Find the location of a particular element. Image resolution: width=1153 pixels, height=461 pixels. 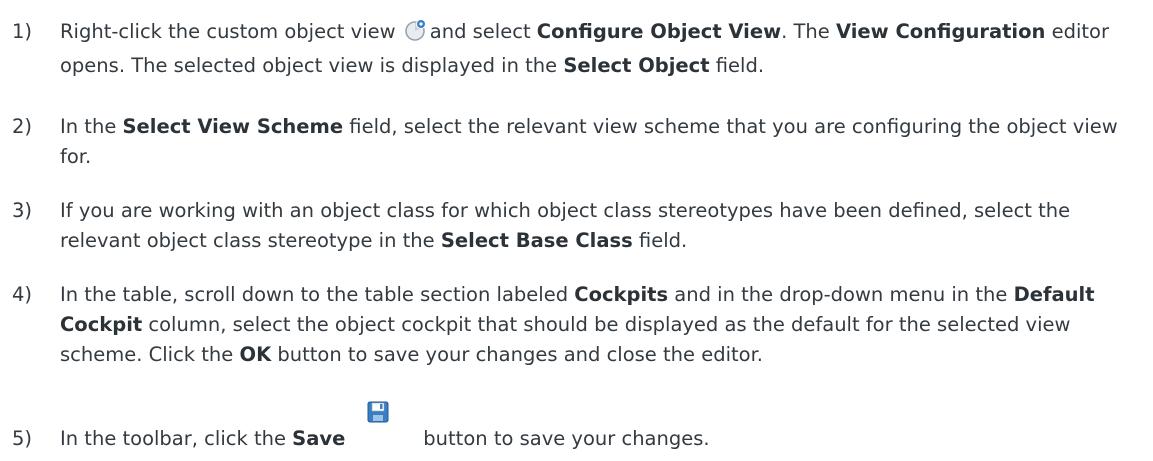

step-number: 2) is located at coordinates (22, 126).